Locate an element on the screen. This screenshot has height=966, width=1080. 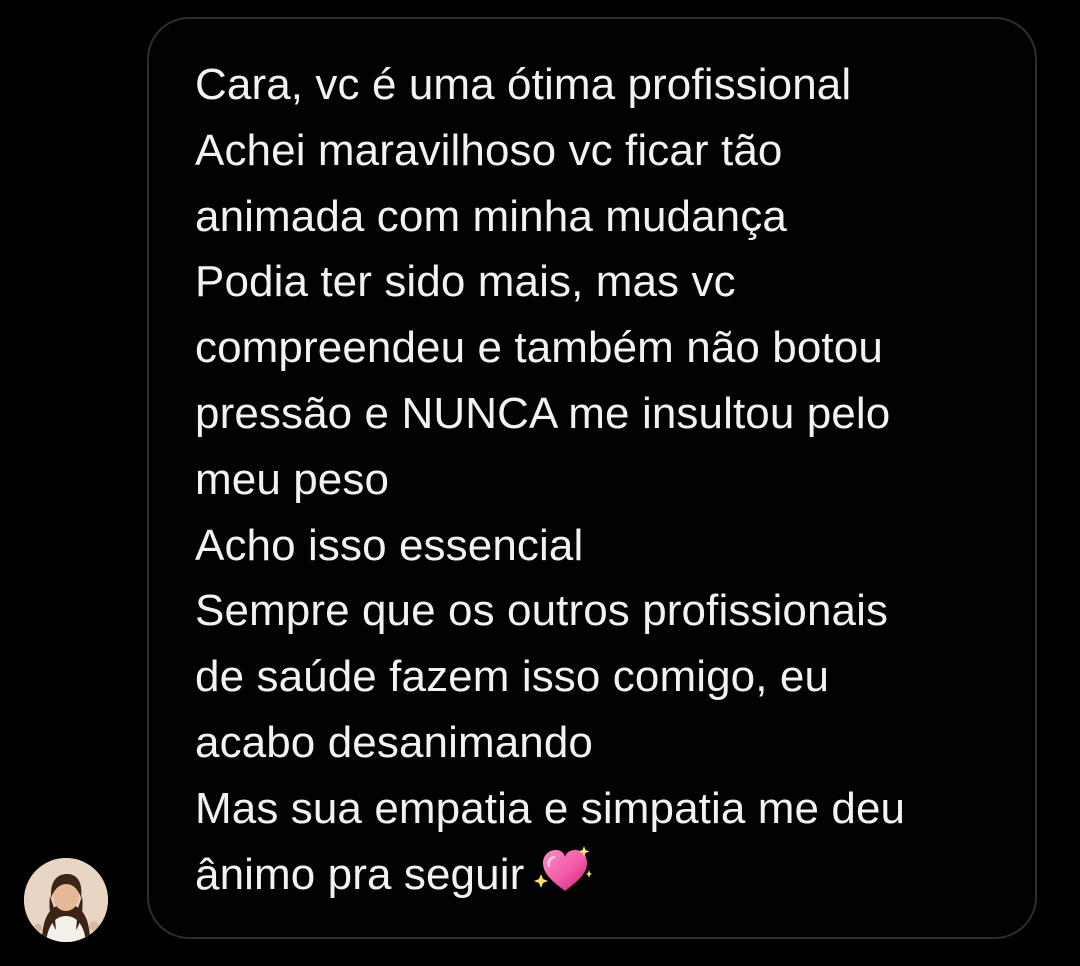
message-line-10: de saúde fazem isso comigo, eu is located at coordinates (512, 677).